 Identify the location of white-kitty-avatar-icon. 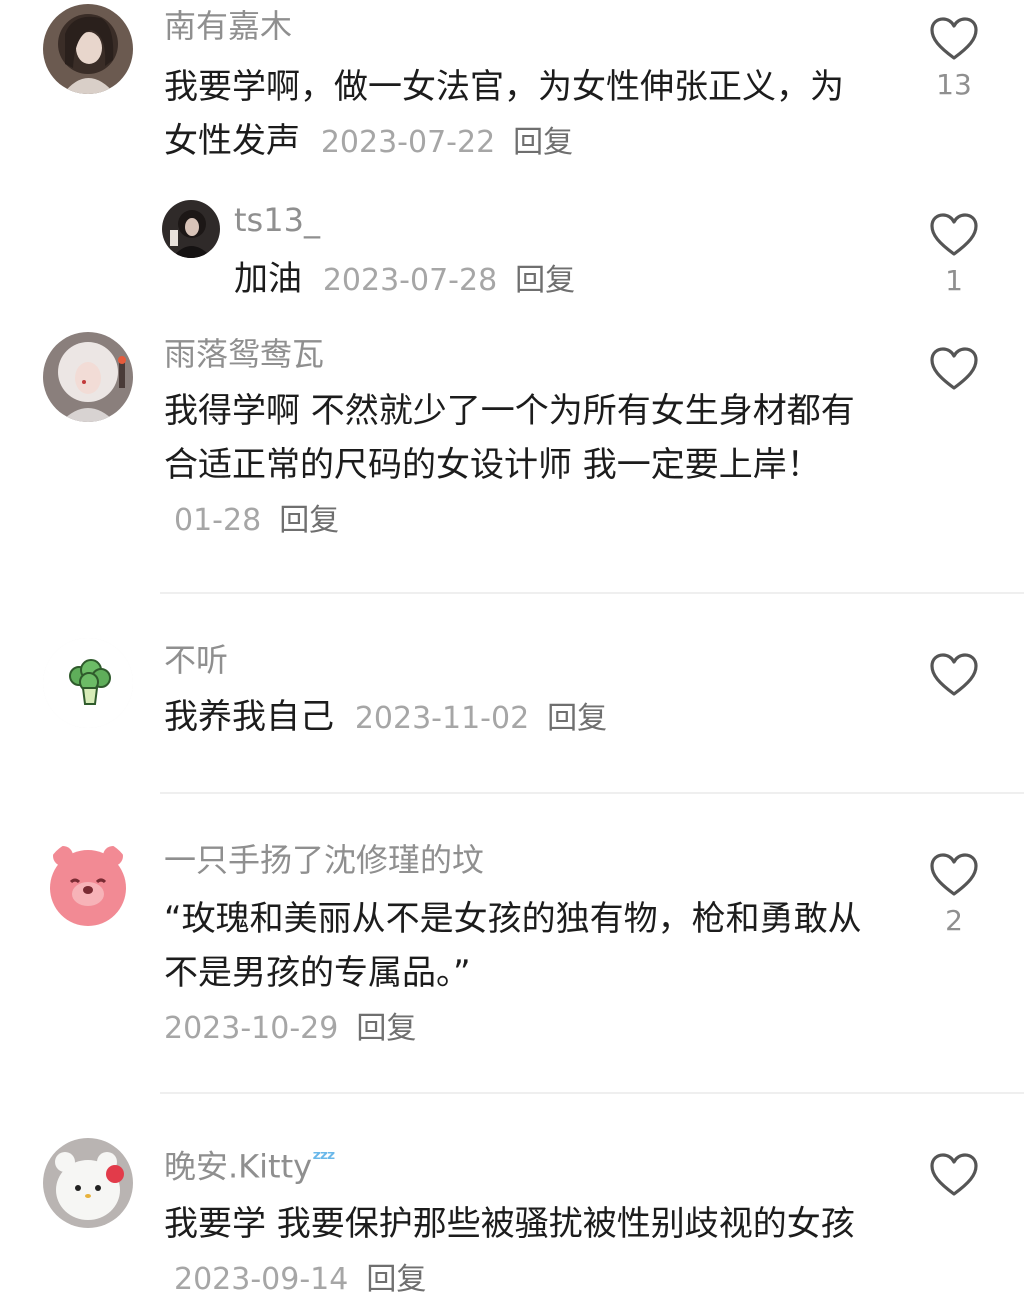
(88, 1183).